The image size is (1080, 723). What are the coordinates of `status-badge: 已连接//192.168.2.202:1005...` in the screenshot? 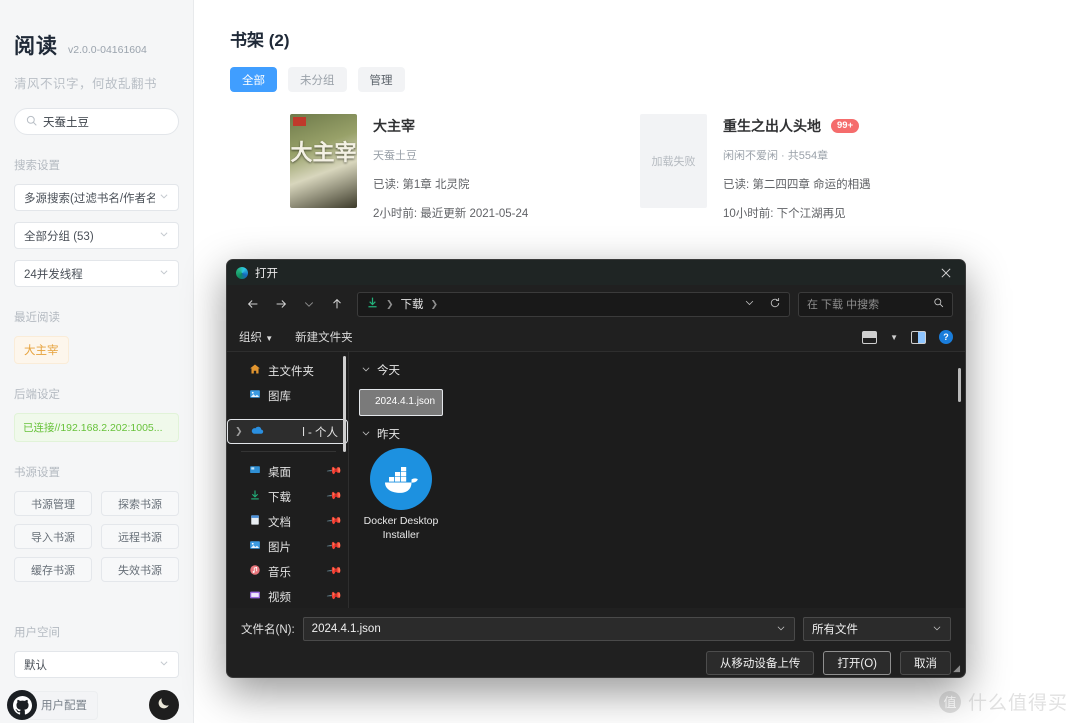 It's located at (96, 427).